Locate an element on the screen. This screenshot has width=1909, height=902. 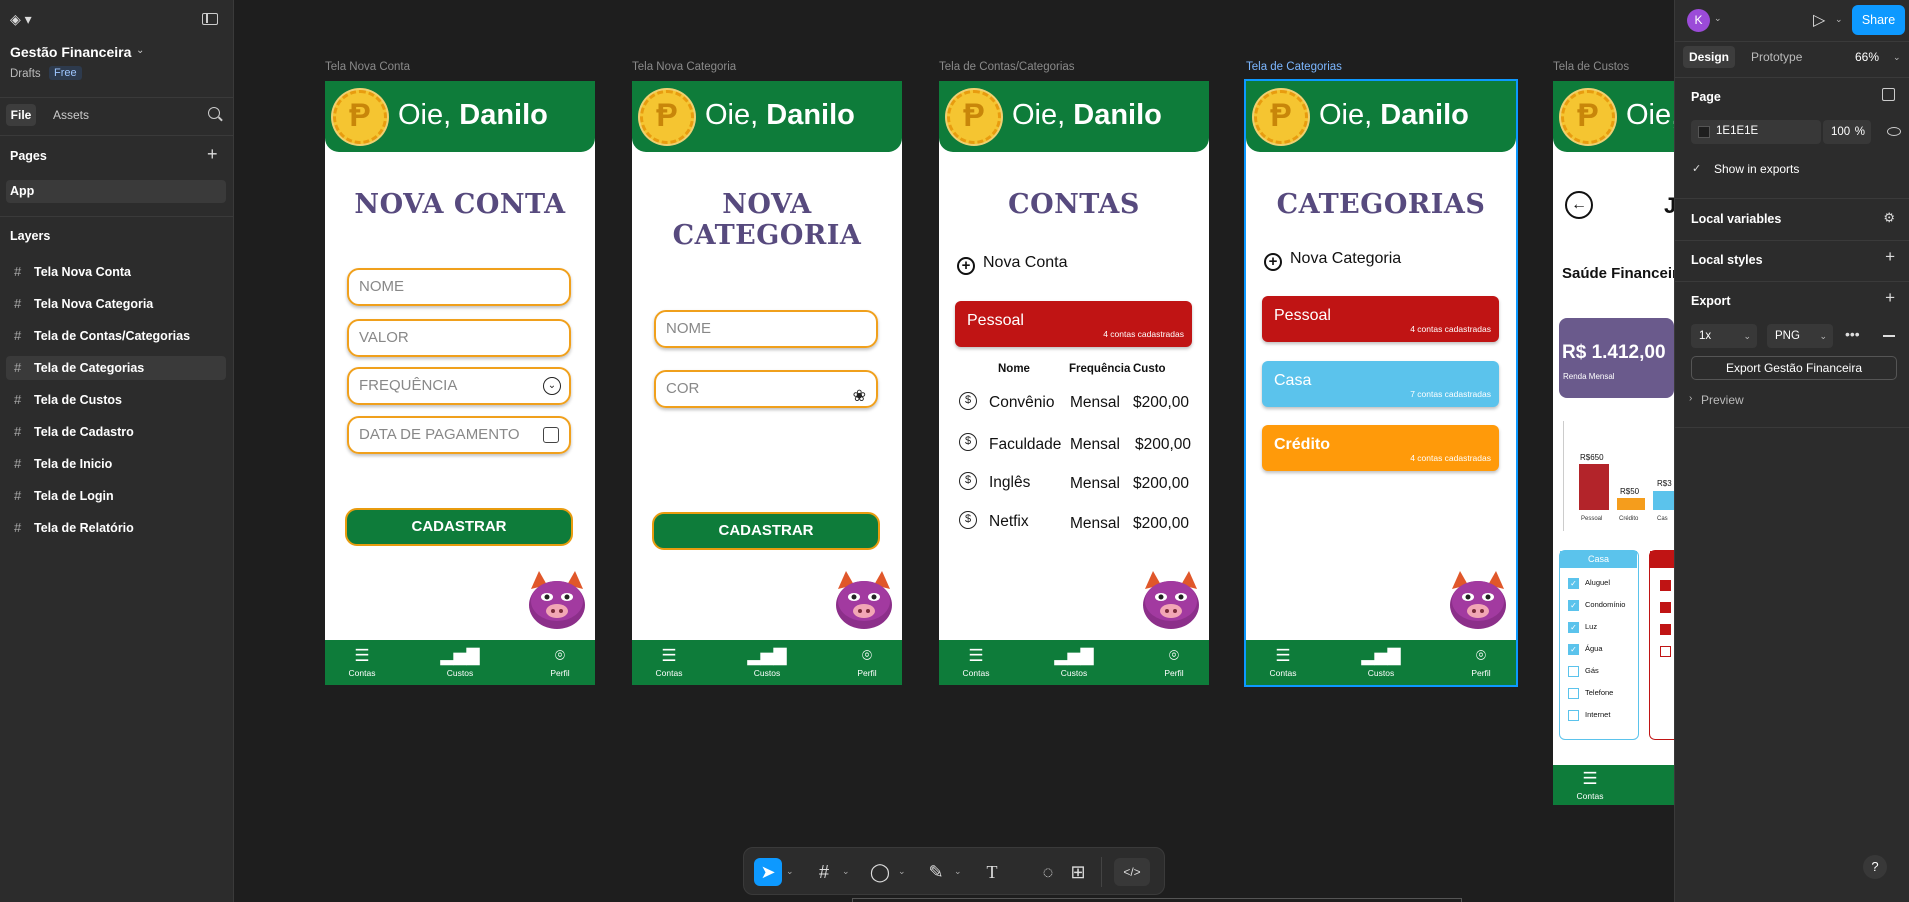
frame-label: Tela Nova Conta is located at coordinates (367, 67).